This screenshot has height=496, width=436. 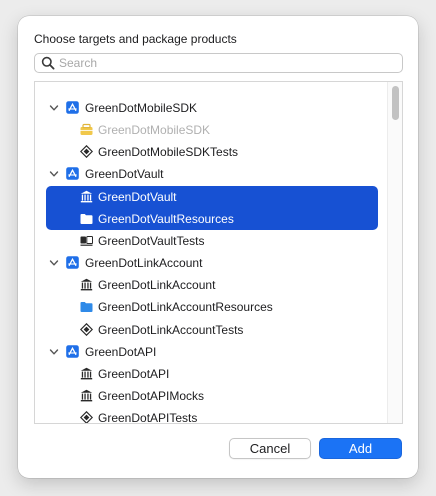 What do you see at coordinates (166, 218) in the screenshot?
I see `tree-item-label: GreenDotVaultResources` at bounding box center [166, 218].